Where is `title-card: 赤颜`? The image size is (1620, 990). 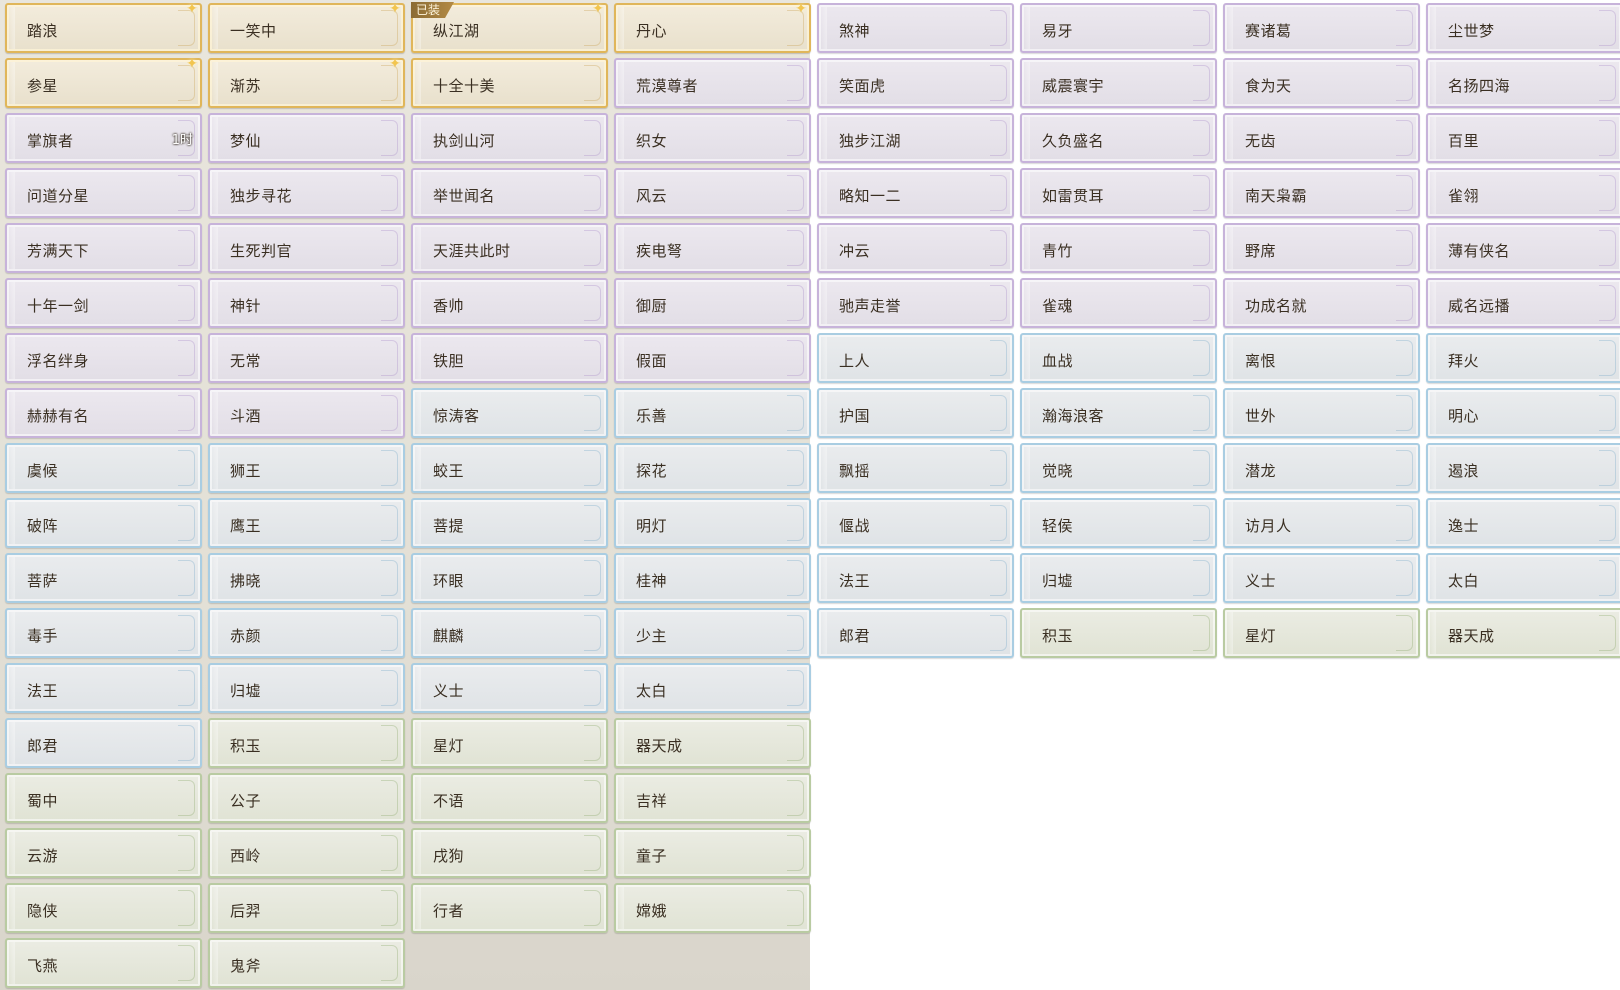
title-card: 赤颜 is located at coordinates (306, 633).